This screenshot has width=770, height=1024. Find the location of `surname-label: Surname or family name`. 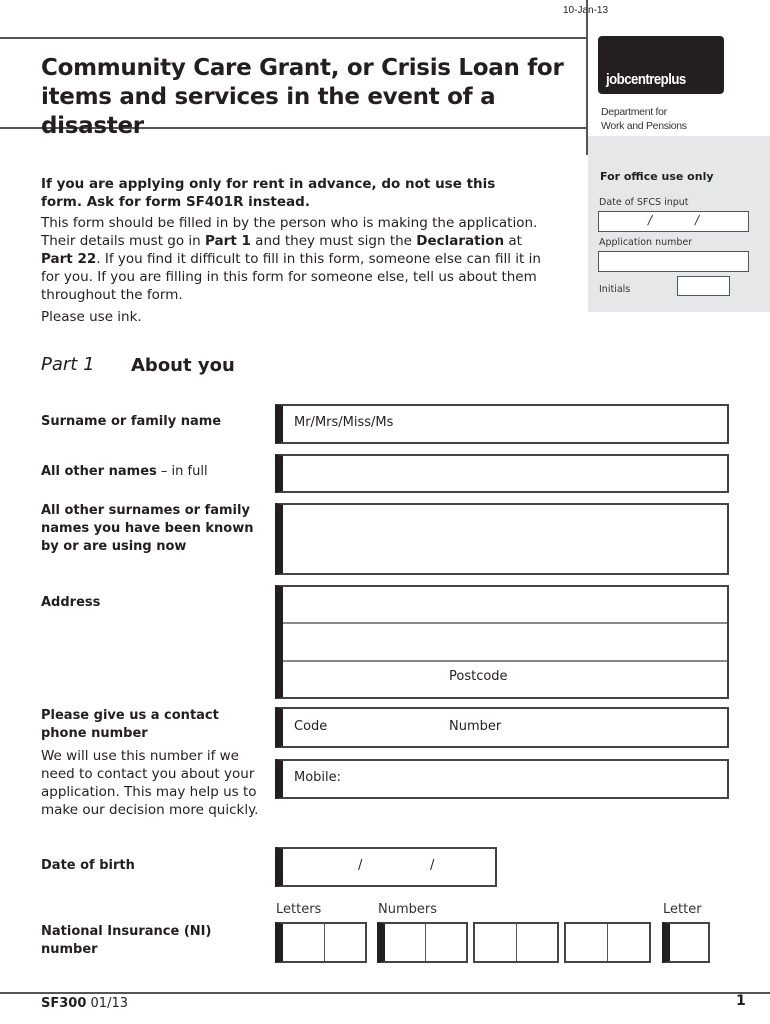

surname-label: Surname or family name is located at coordinates (131, 421).